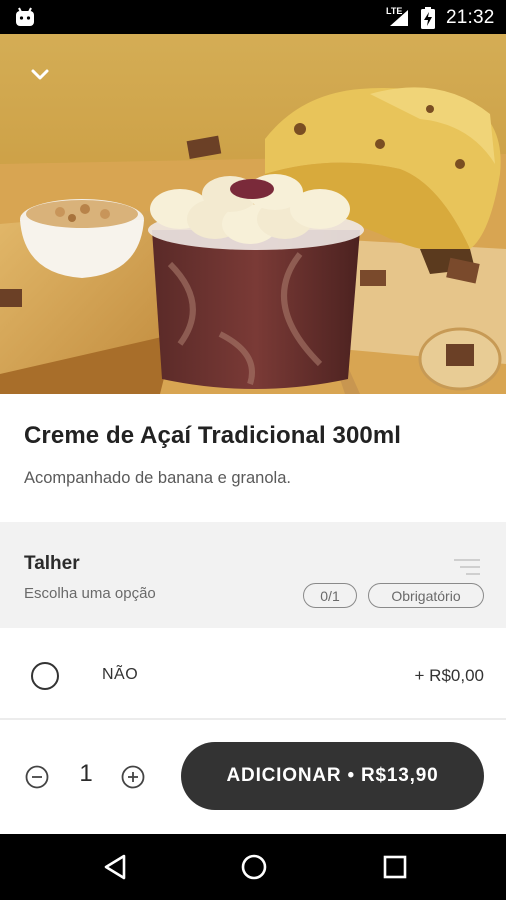 The width and height of the screenshot is (506, 900). What do you see at coordinates (115, 867) in the screenshot?
I see `back-icon` at bounding box center [115, 867].